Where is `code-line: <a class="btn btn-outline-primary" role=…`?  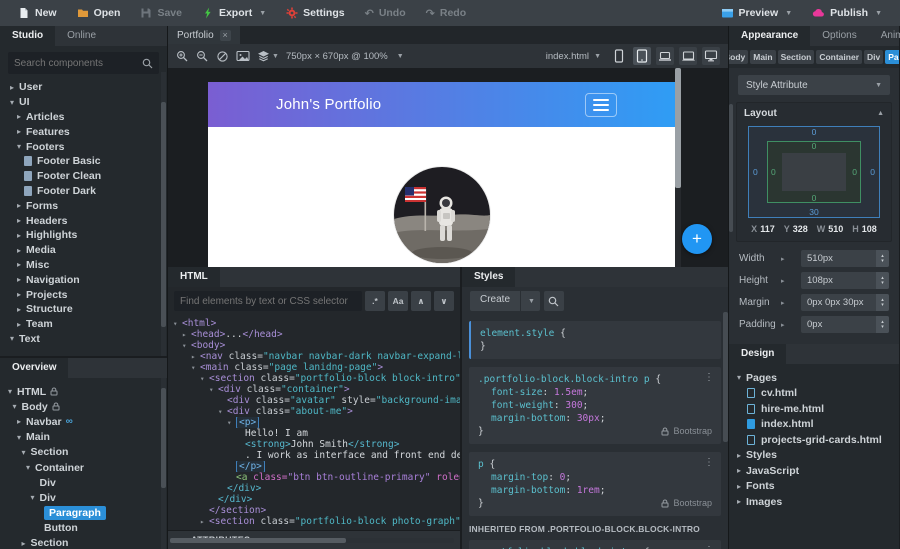 code-line: <a class="btn btn-outline-primary" role=… is located at coordinates (314, 477).